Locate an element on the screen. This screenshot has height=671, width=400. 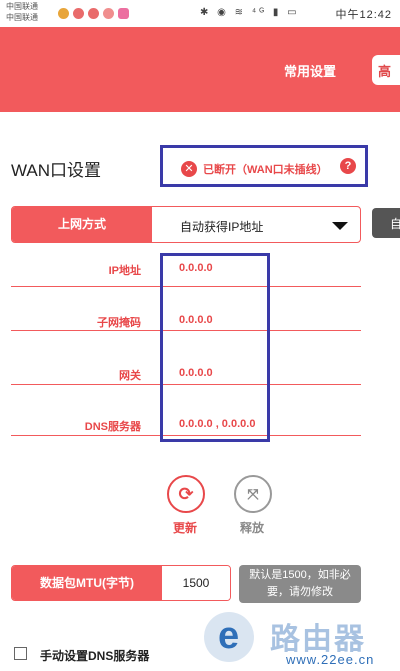
values-highlight is located at coordinates (215, 347).